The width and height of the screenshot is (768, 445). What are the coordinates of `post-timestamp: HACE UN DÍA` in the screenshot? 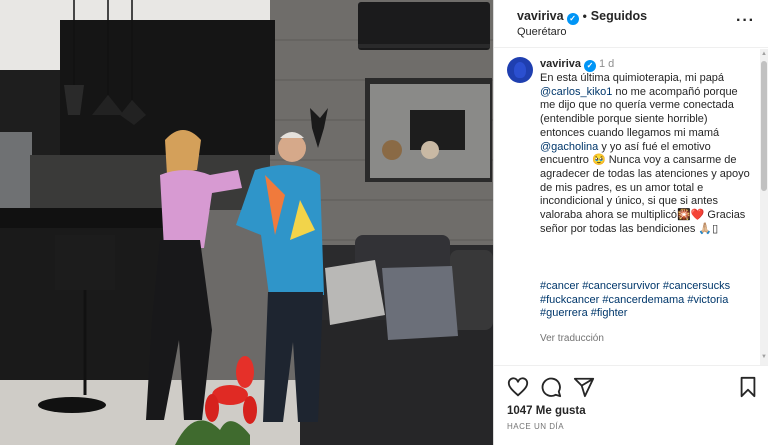 It's located at (536, 426).